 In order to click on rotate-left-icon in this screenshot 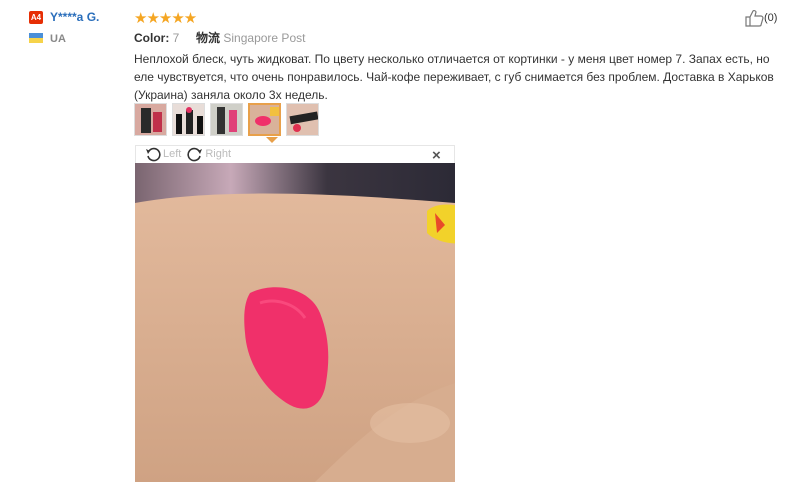, I will do `click(153, 154)`.